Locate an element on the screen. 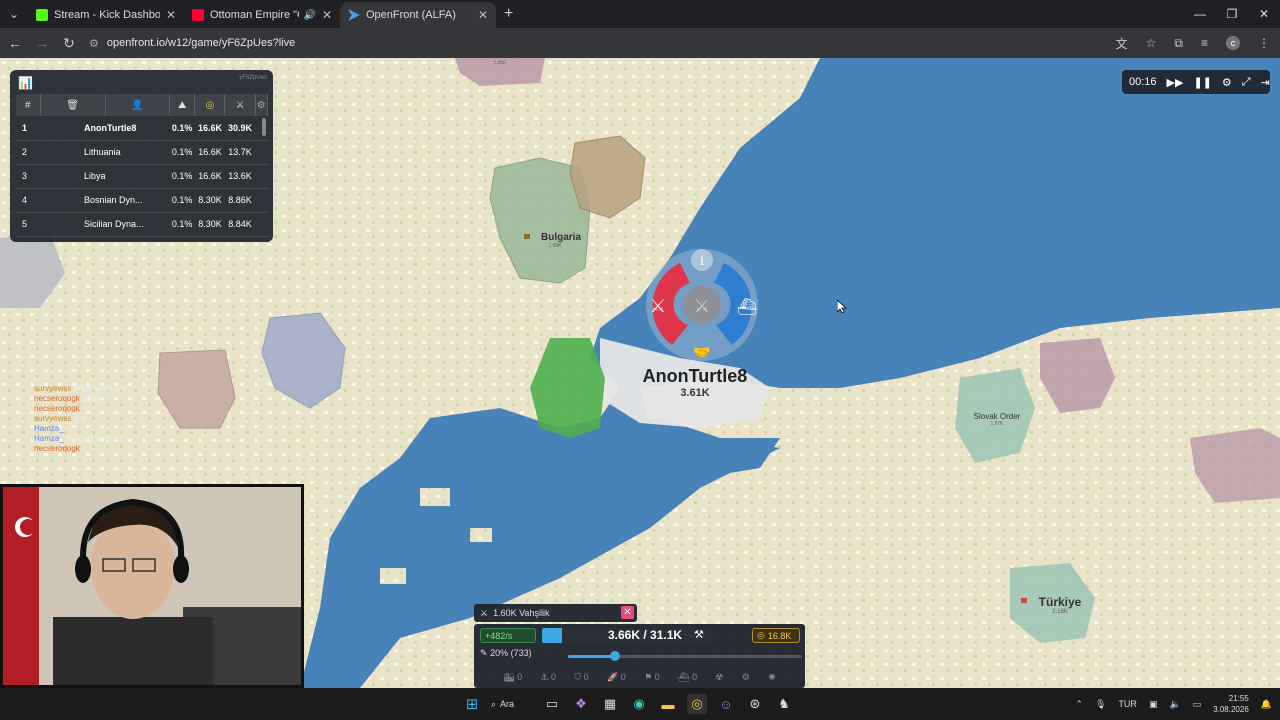  taskbar-search: ⌕ Ara is located at coordinates (512, 704).